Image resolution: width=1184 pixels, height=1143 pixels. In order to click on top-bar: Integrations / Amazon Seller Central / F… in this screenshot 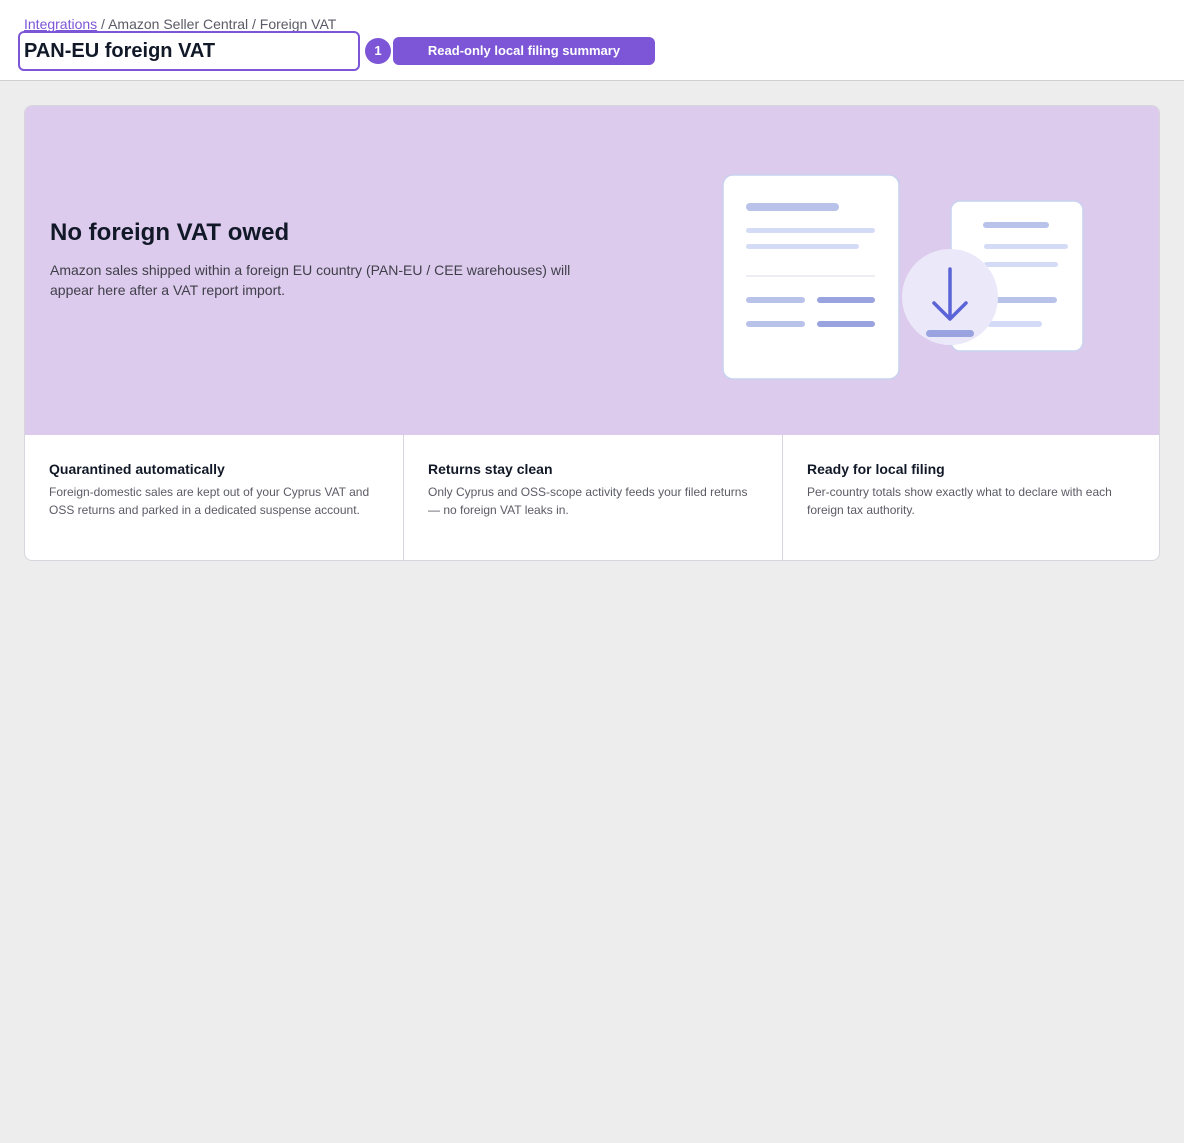, I will do `click(592, 40)`.